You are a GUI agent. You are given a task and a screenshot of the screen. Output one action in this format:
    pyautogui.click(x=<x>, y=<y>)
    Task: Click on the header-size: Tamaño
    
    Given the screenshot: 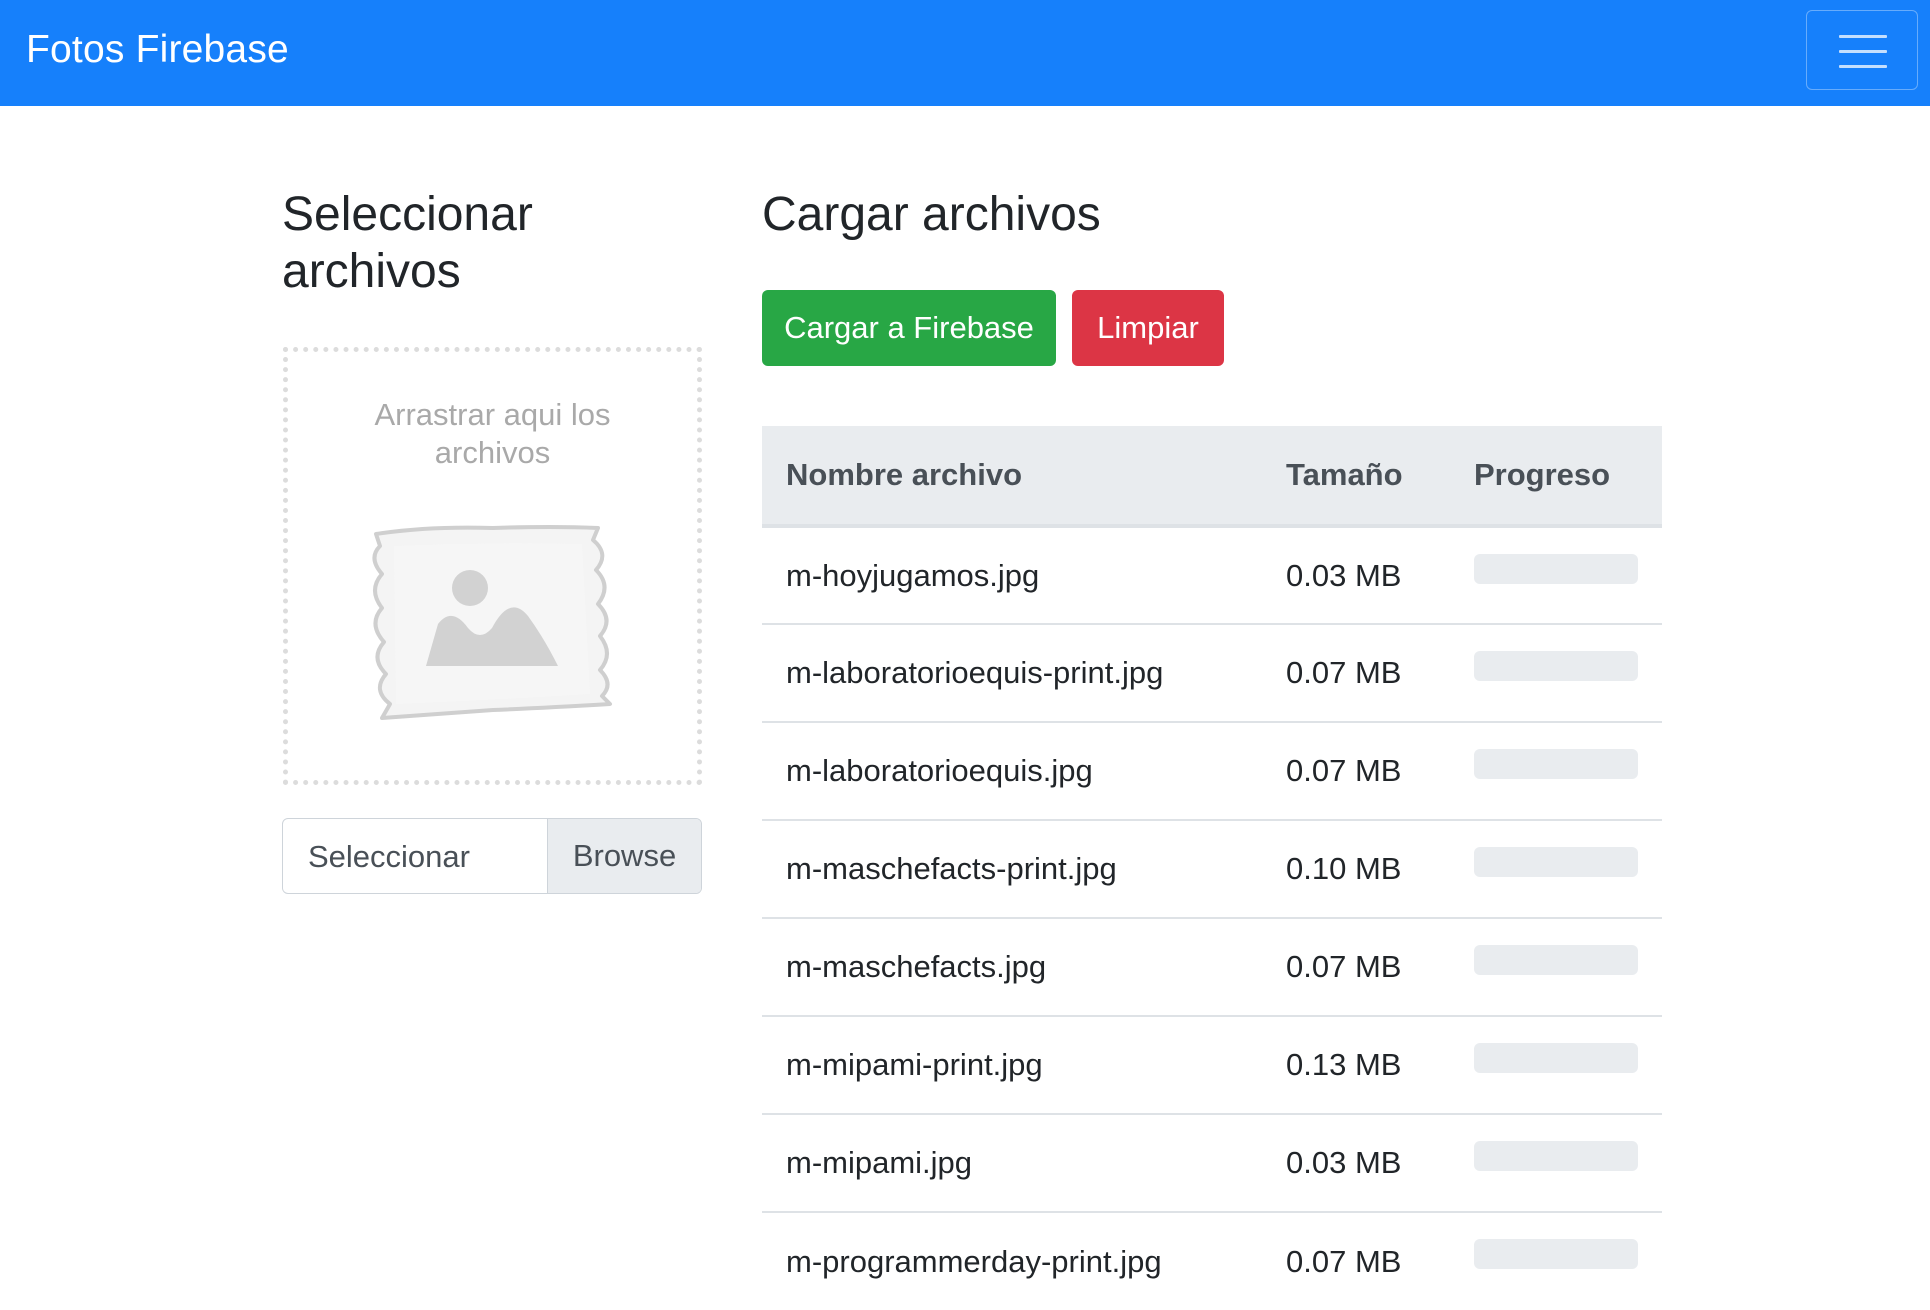 What is the action you would take?
    pyautogui.click(x=1356, y=477)
    